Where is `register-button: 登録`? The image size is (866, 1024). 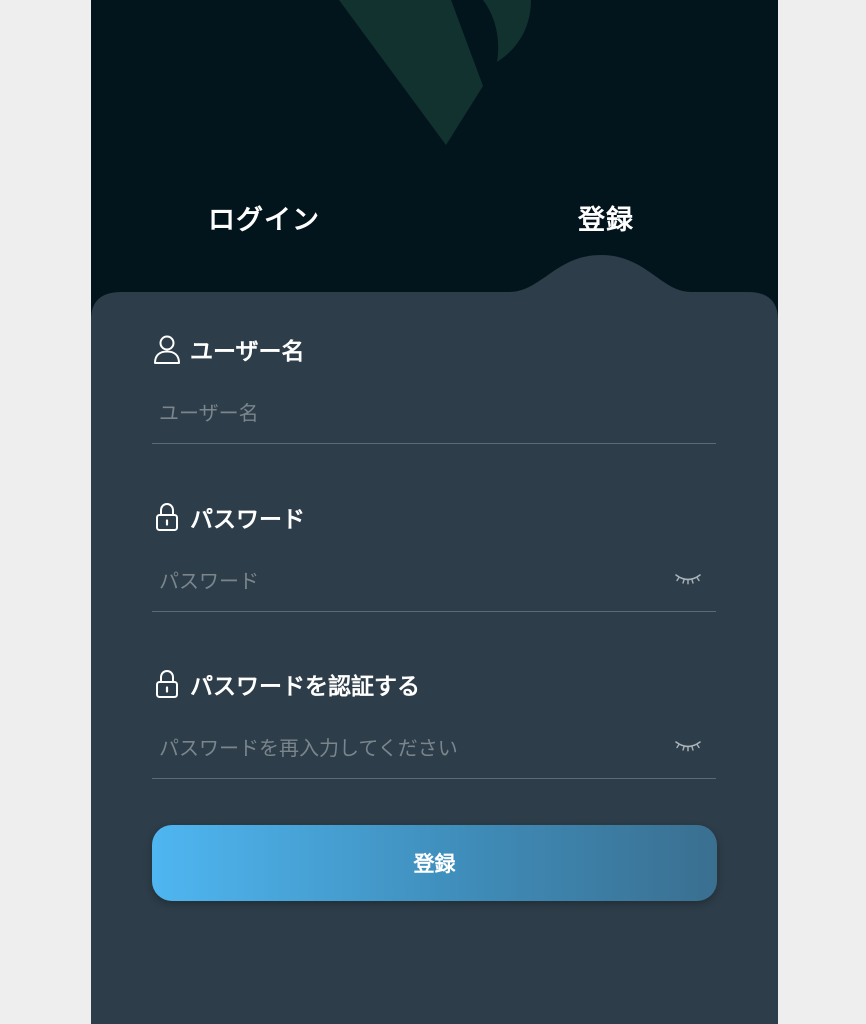
register-button: 登録 is located at coordinates (434, 863).